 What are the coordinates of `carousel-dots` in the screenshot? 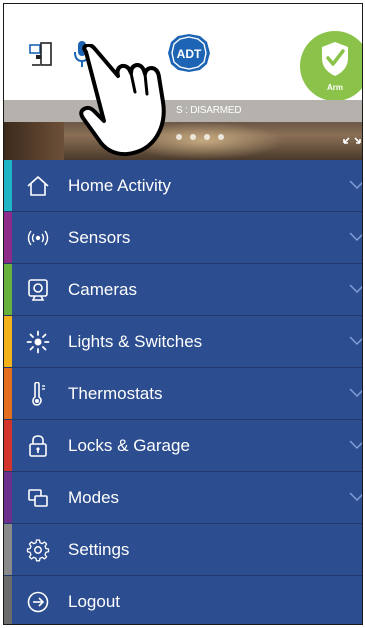 It's located at (200, 137).